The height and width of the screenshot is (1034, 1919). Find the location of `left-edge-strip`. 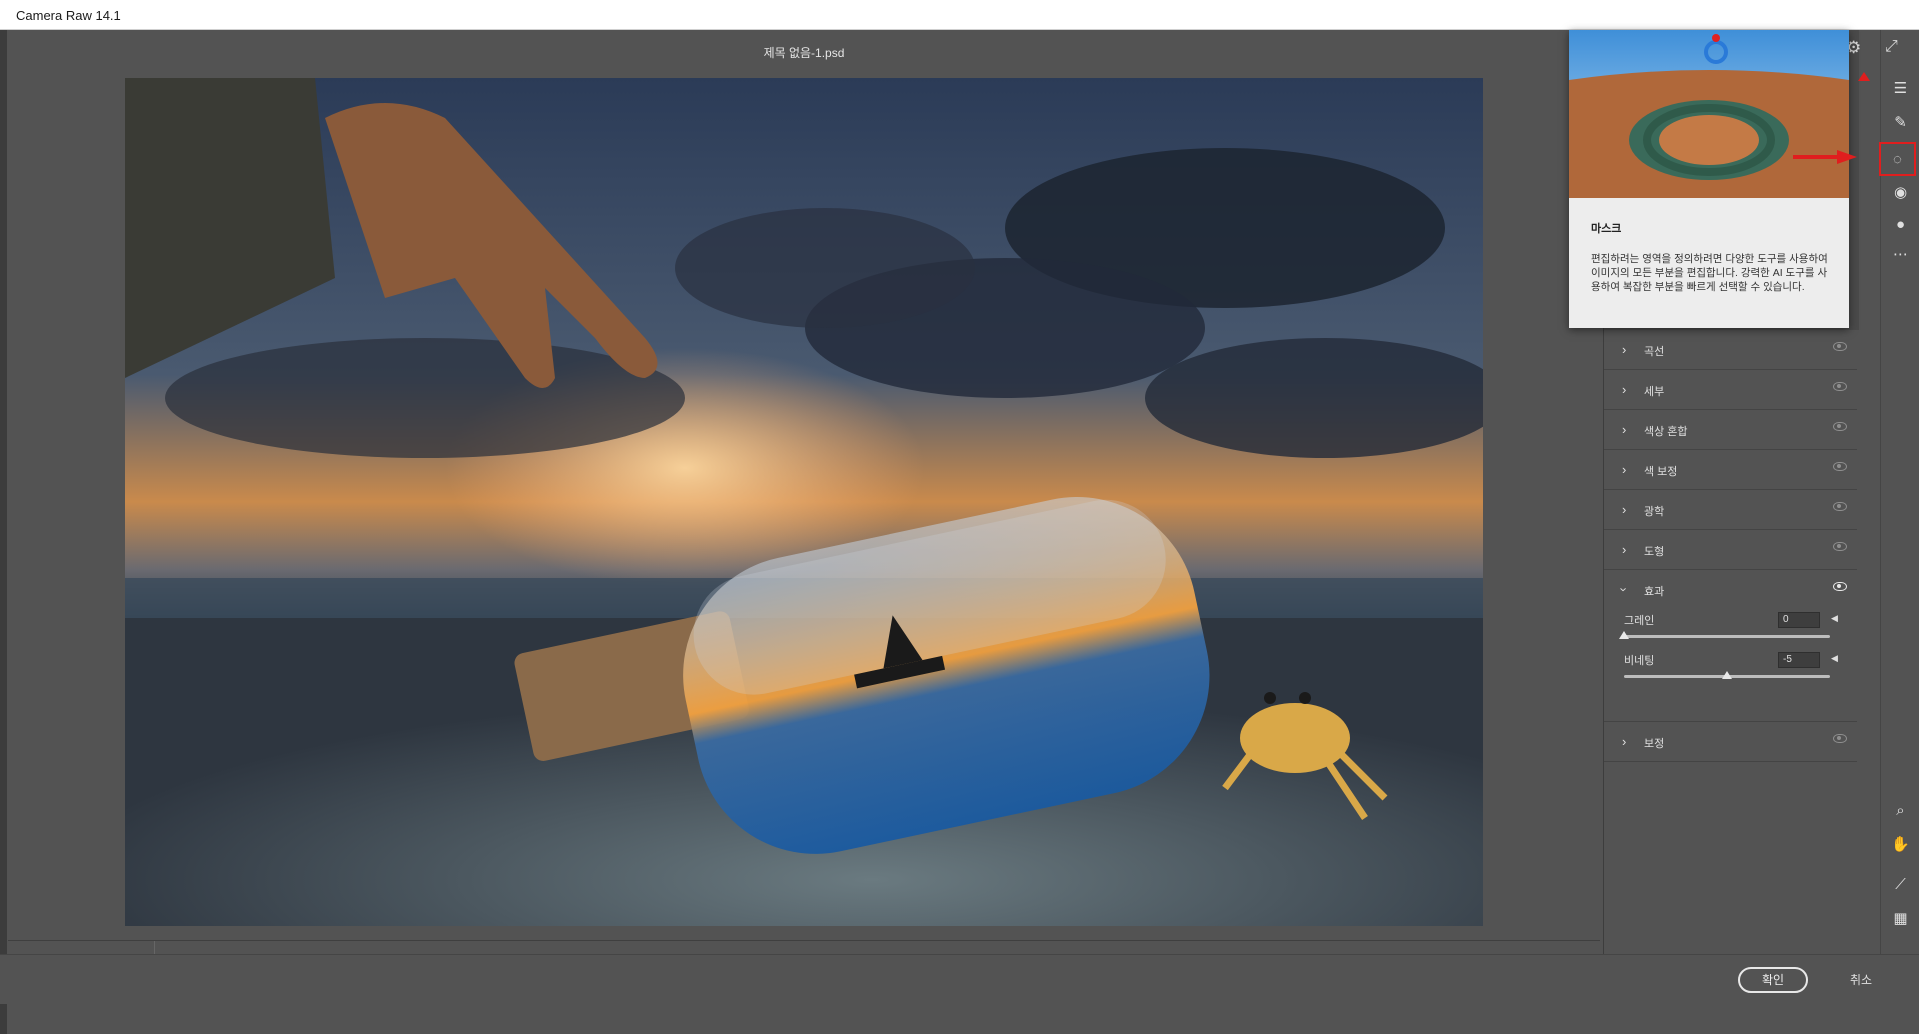

left-edge-strip is located at coordinates (3, 532).